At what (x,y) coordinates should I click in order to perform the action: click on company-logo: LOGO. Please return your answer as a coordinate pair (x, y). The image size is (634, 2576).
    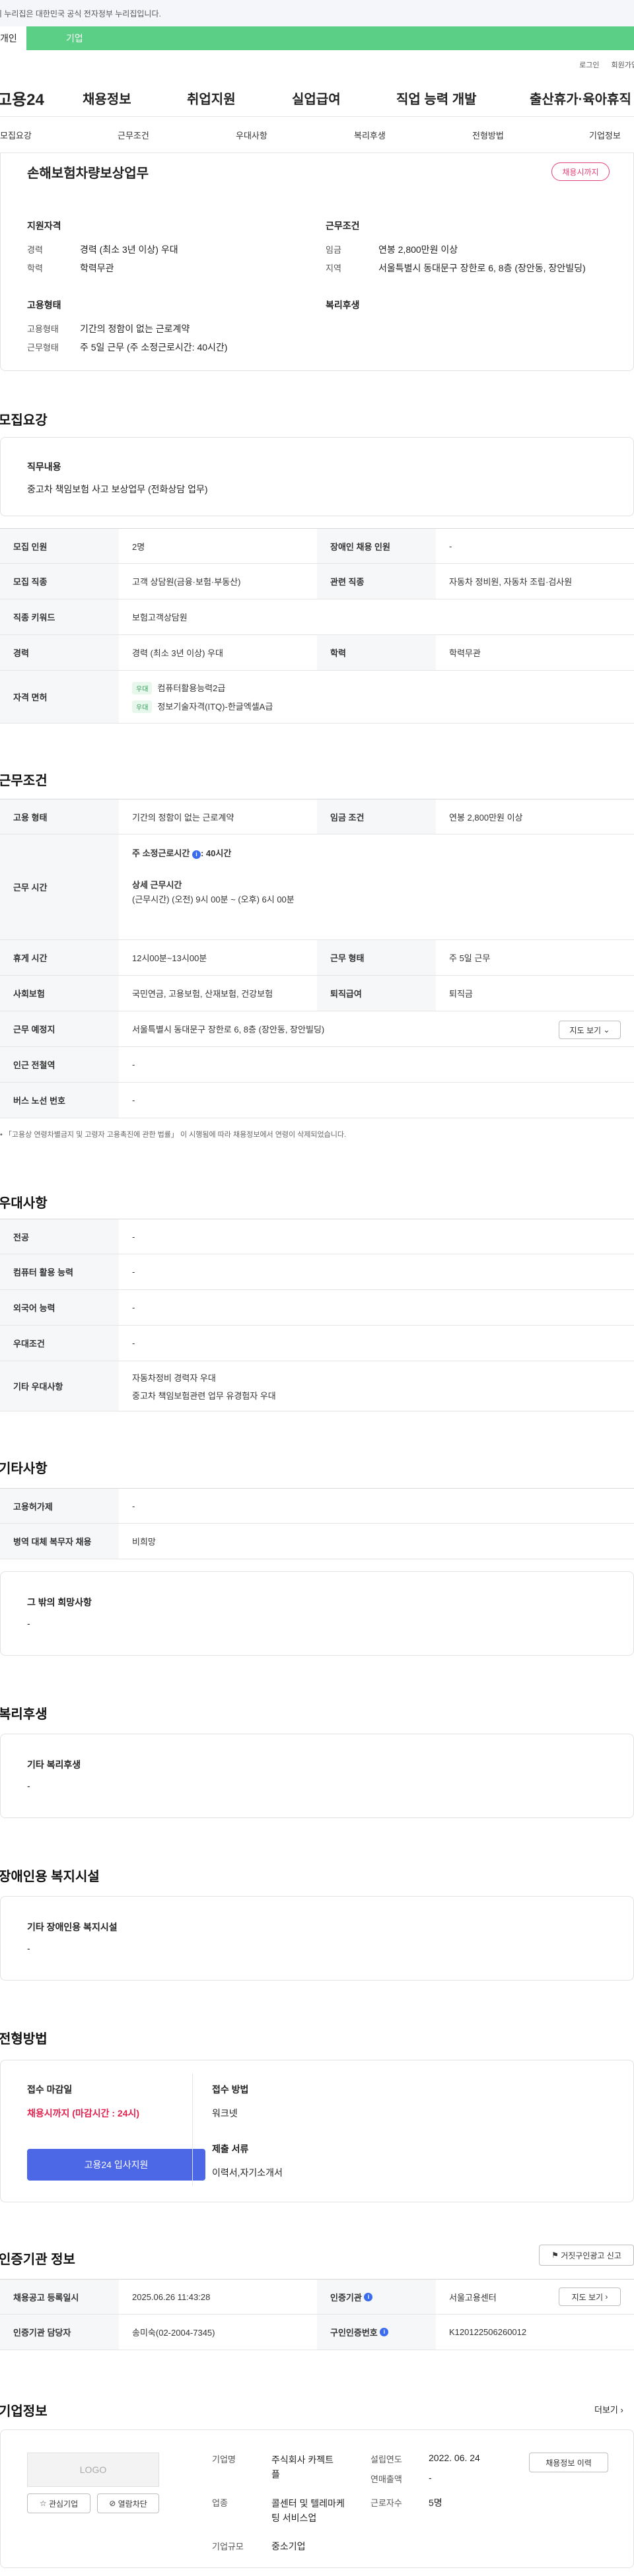
    Looking at the image, I should click on (93, 2470).